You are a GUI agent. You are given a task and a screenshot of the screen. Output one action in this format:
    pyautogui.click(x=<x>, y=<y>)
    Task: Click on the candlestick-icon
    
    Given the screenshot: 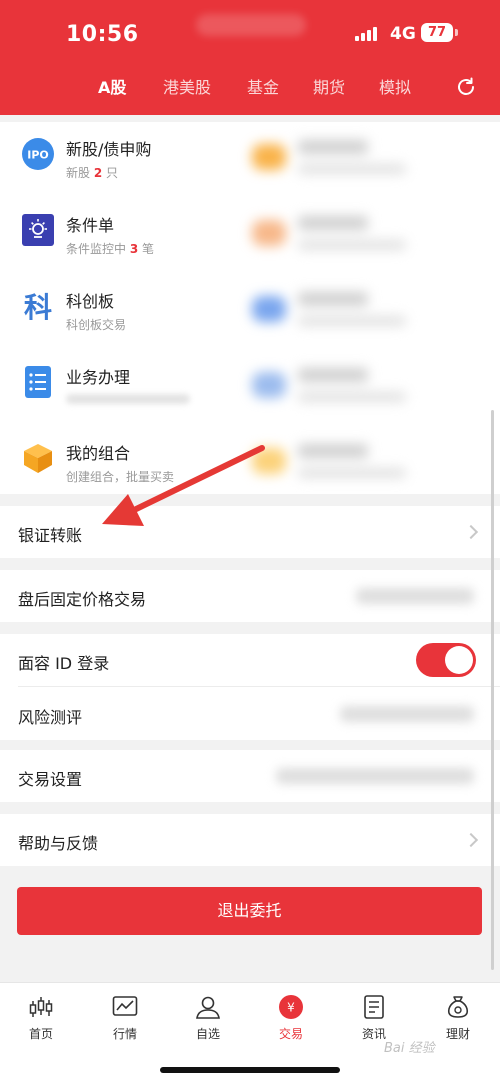 What is the action you would take?
    pyautogui.click(x=41, y=1007)
    